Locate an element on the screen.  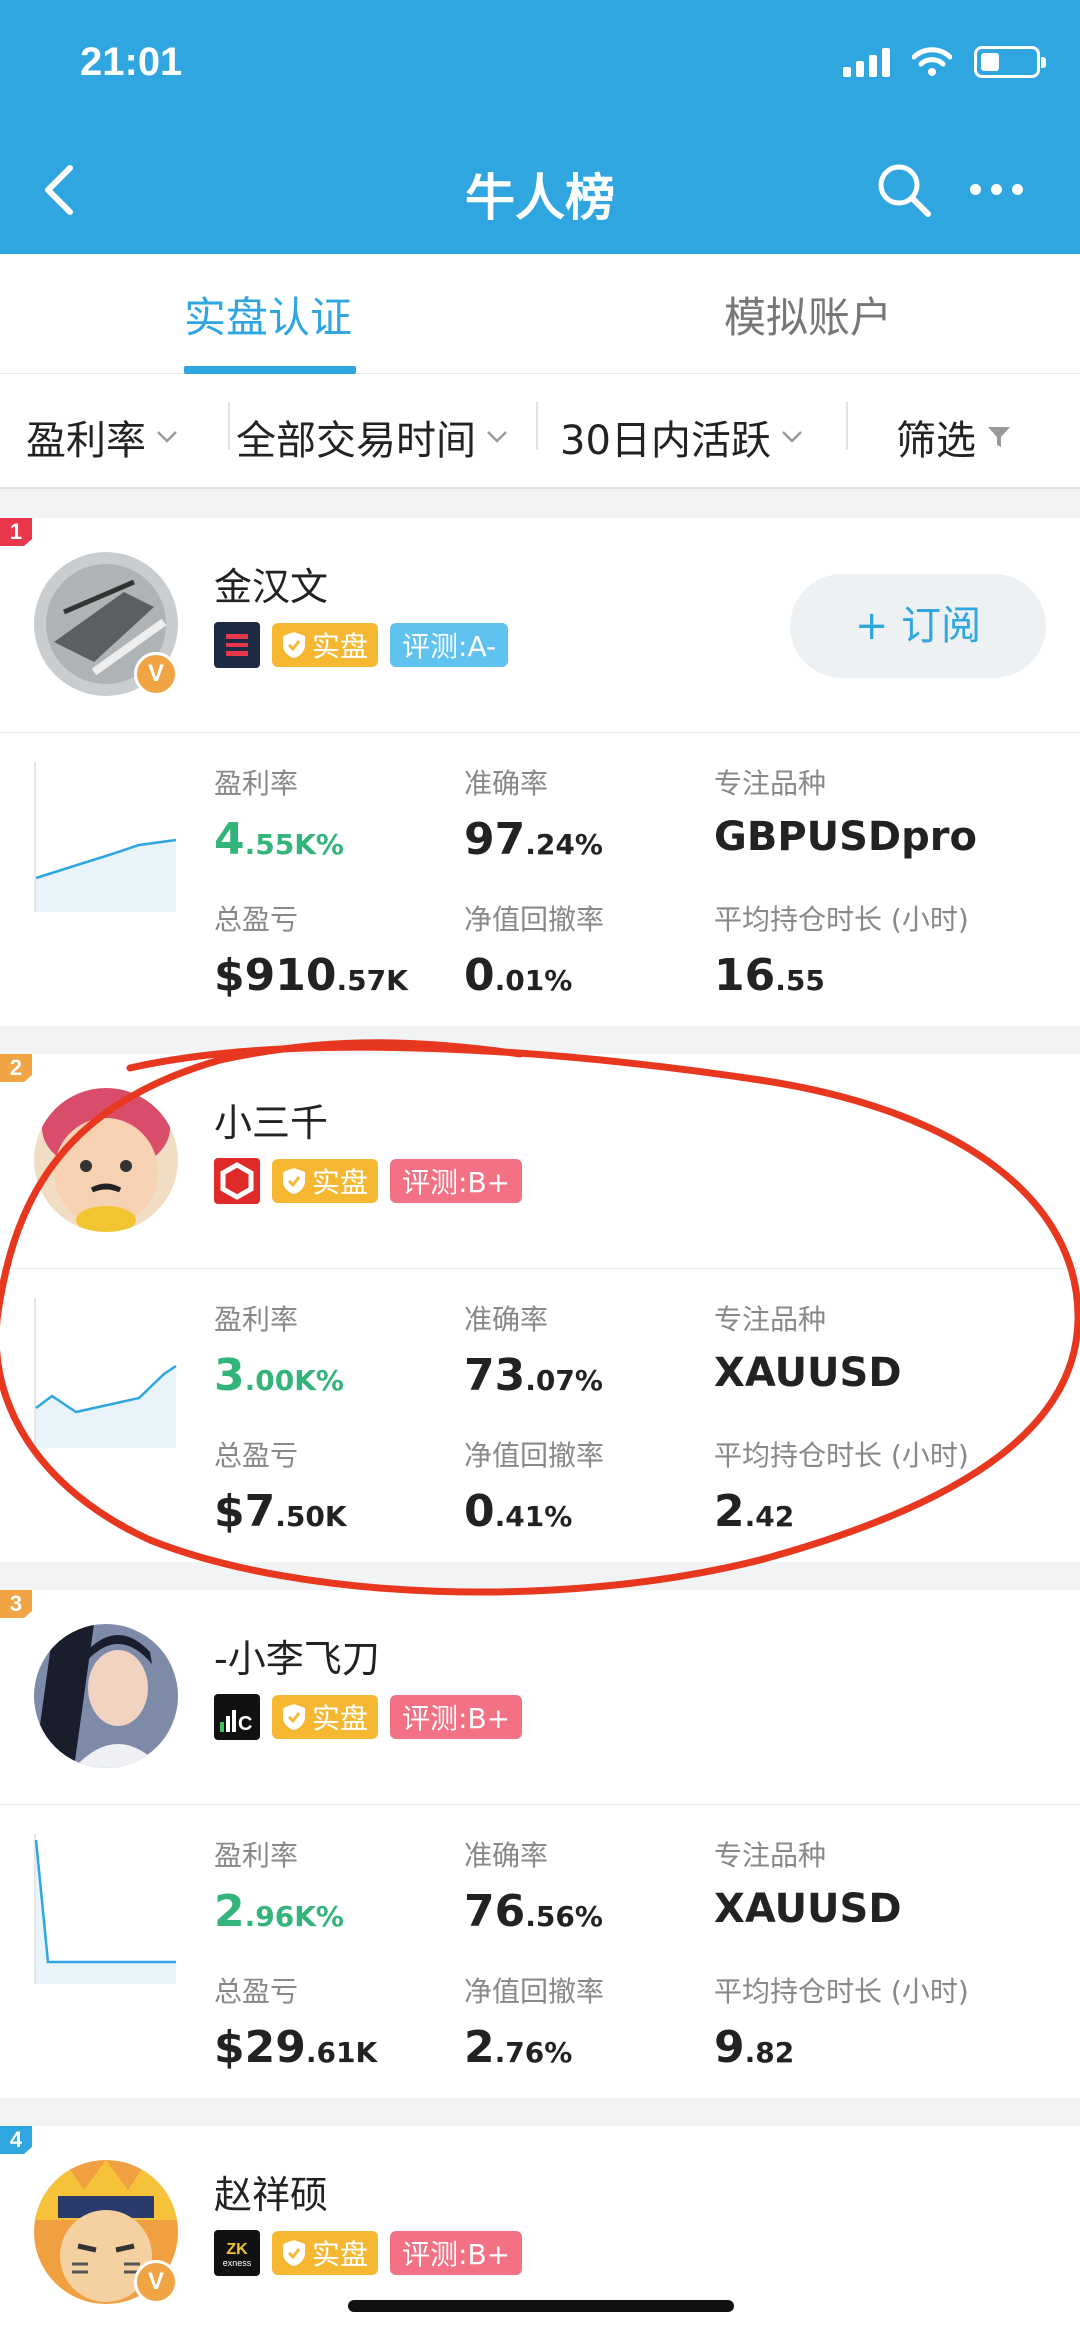
app-header: 21:01 牛人榜 is located at coordinates (540, 127).